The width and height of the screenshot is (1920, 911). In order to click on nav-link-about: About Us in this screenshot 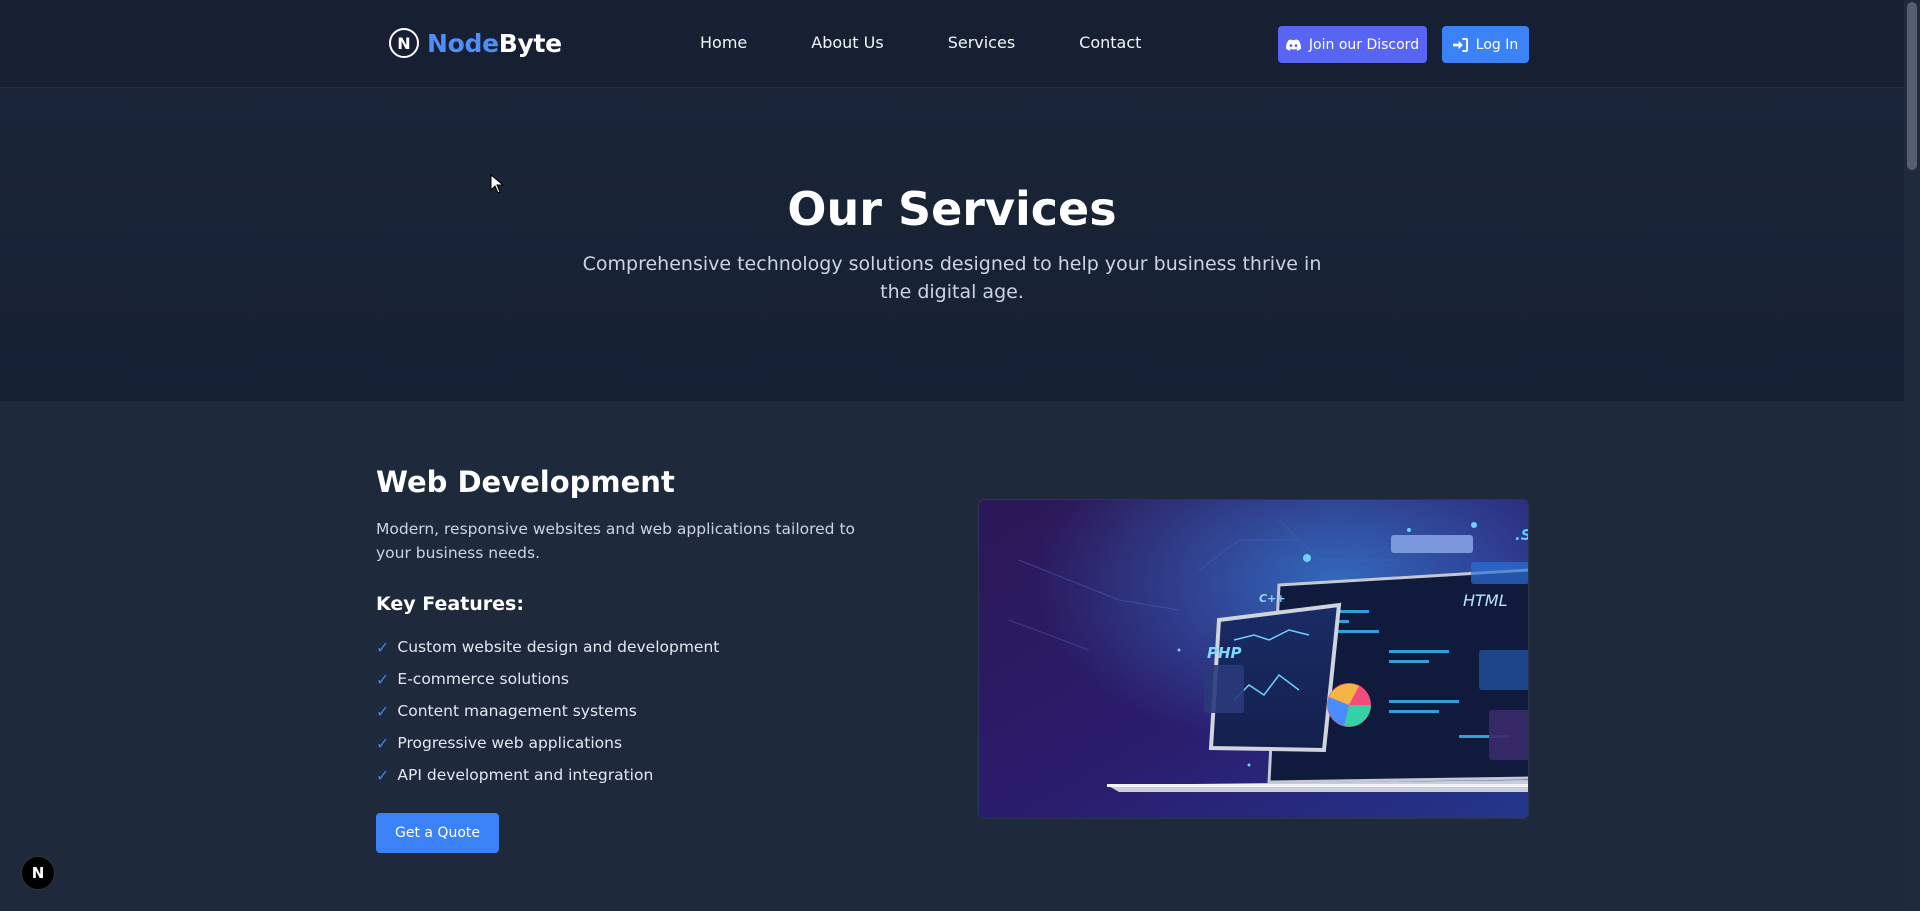, I will do `click(847, 42)`.